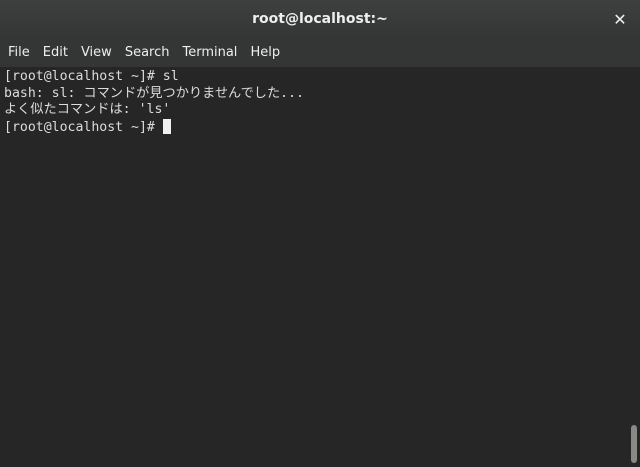 This screenshot has width=640, height=467. What do you see at coordinates (320, 52) in the screenshot?
I see `menu-bar: File Edit View Search Terminal Help` at bounding box center [320, 52].